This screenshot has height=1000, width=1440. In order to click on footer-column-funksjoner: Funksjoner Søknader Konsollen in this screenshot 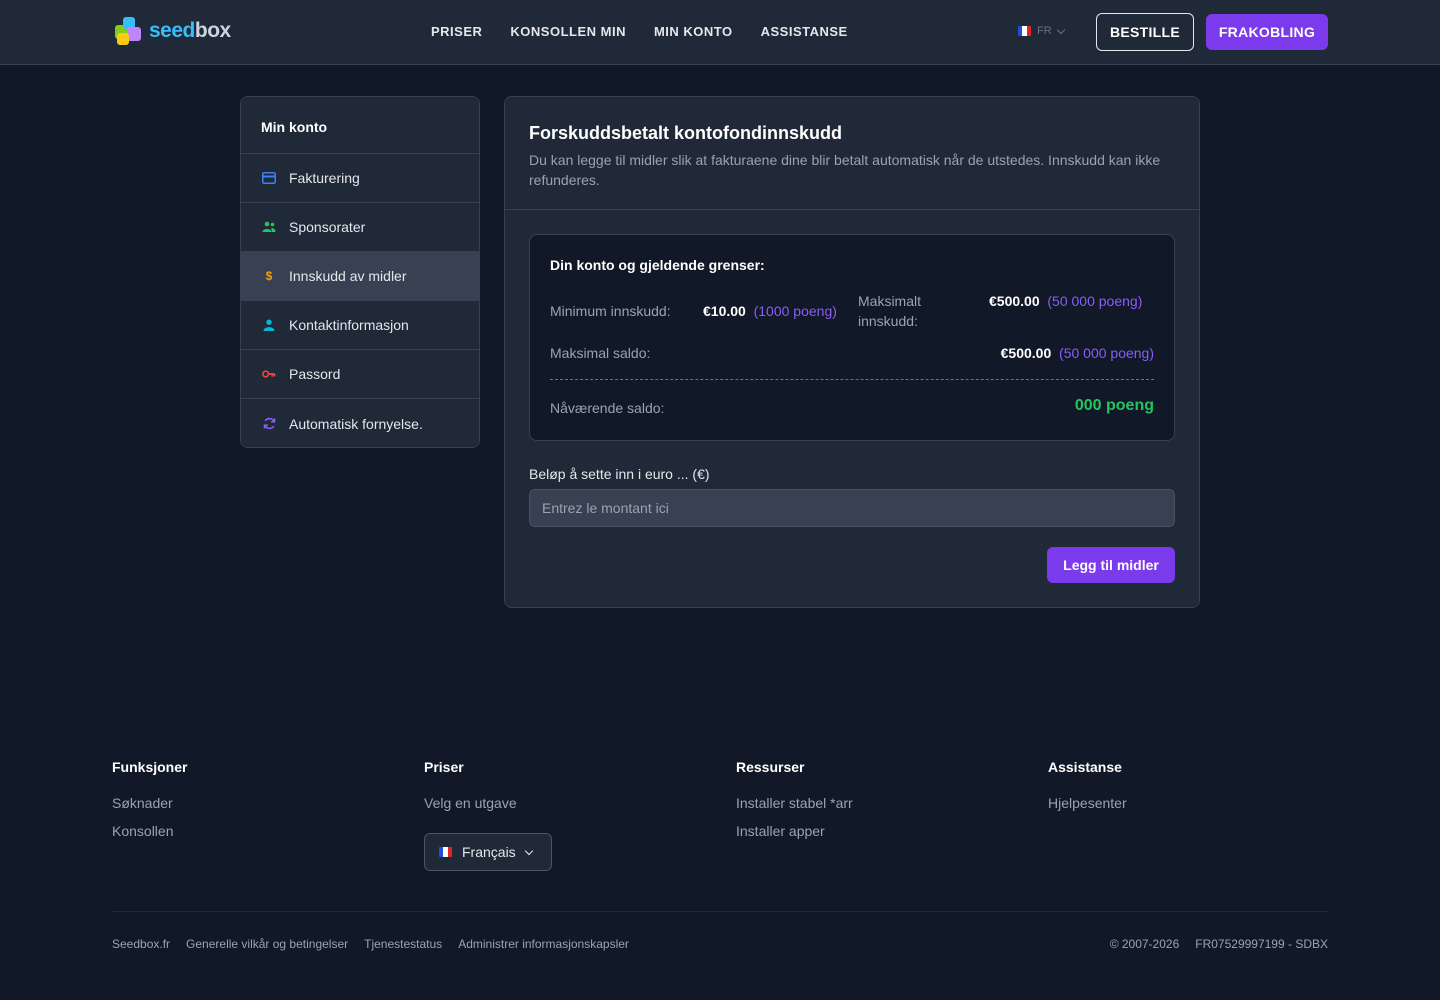, I will do `click(149, 805)`.